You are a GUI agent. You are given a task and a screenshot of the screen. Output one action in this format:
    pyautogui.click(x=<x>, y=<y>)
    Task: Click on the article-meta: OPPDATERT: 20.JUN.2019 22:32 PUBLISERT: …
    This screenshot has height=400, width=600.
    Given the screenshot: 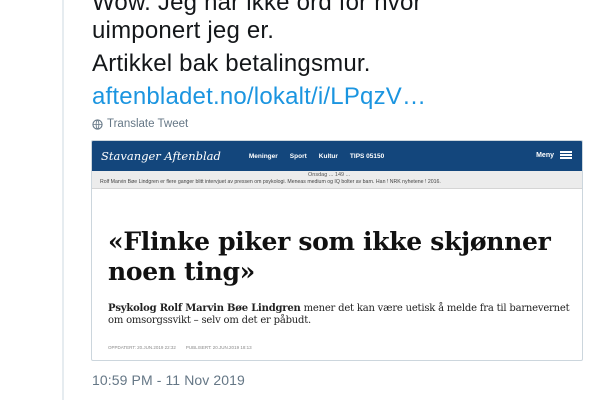 What is the action you would take?
    pyautogui.click(x=180, y=347)
    